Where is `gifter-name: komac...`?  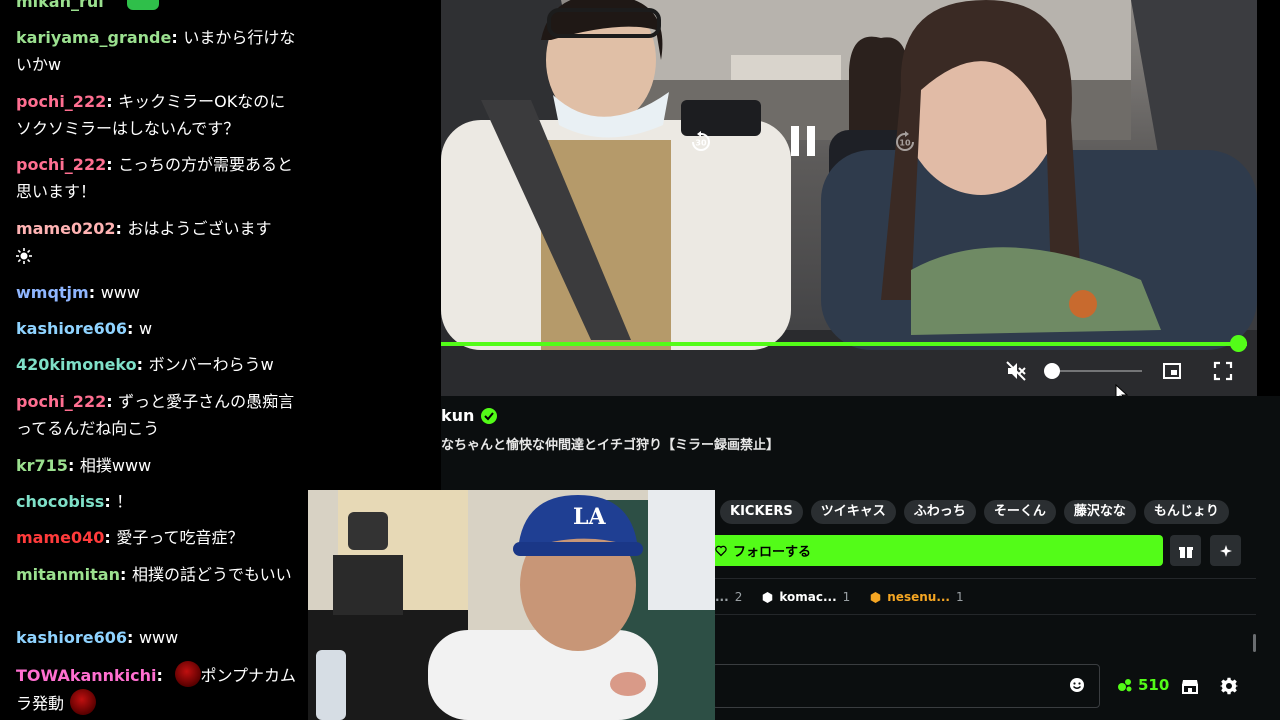
gifter-name: komac... is located at coordinates (807, 597).